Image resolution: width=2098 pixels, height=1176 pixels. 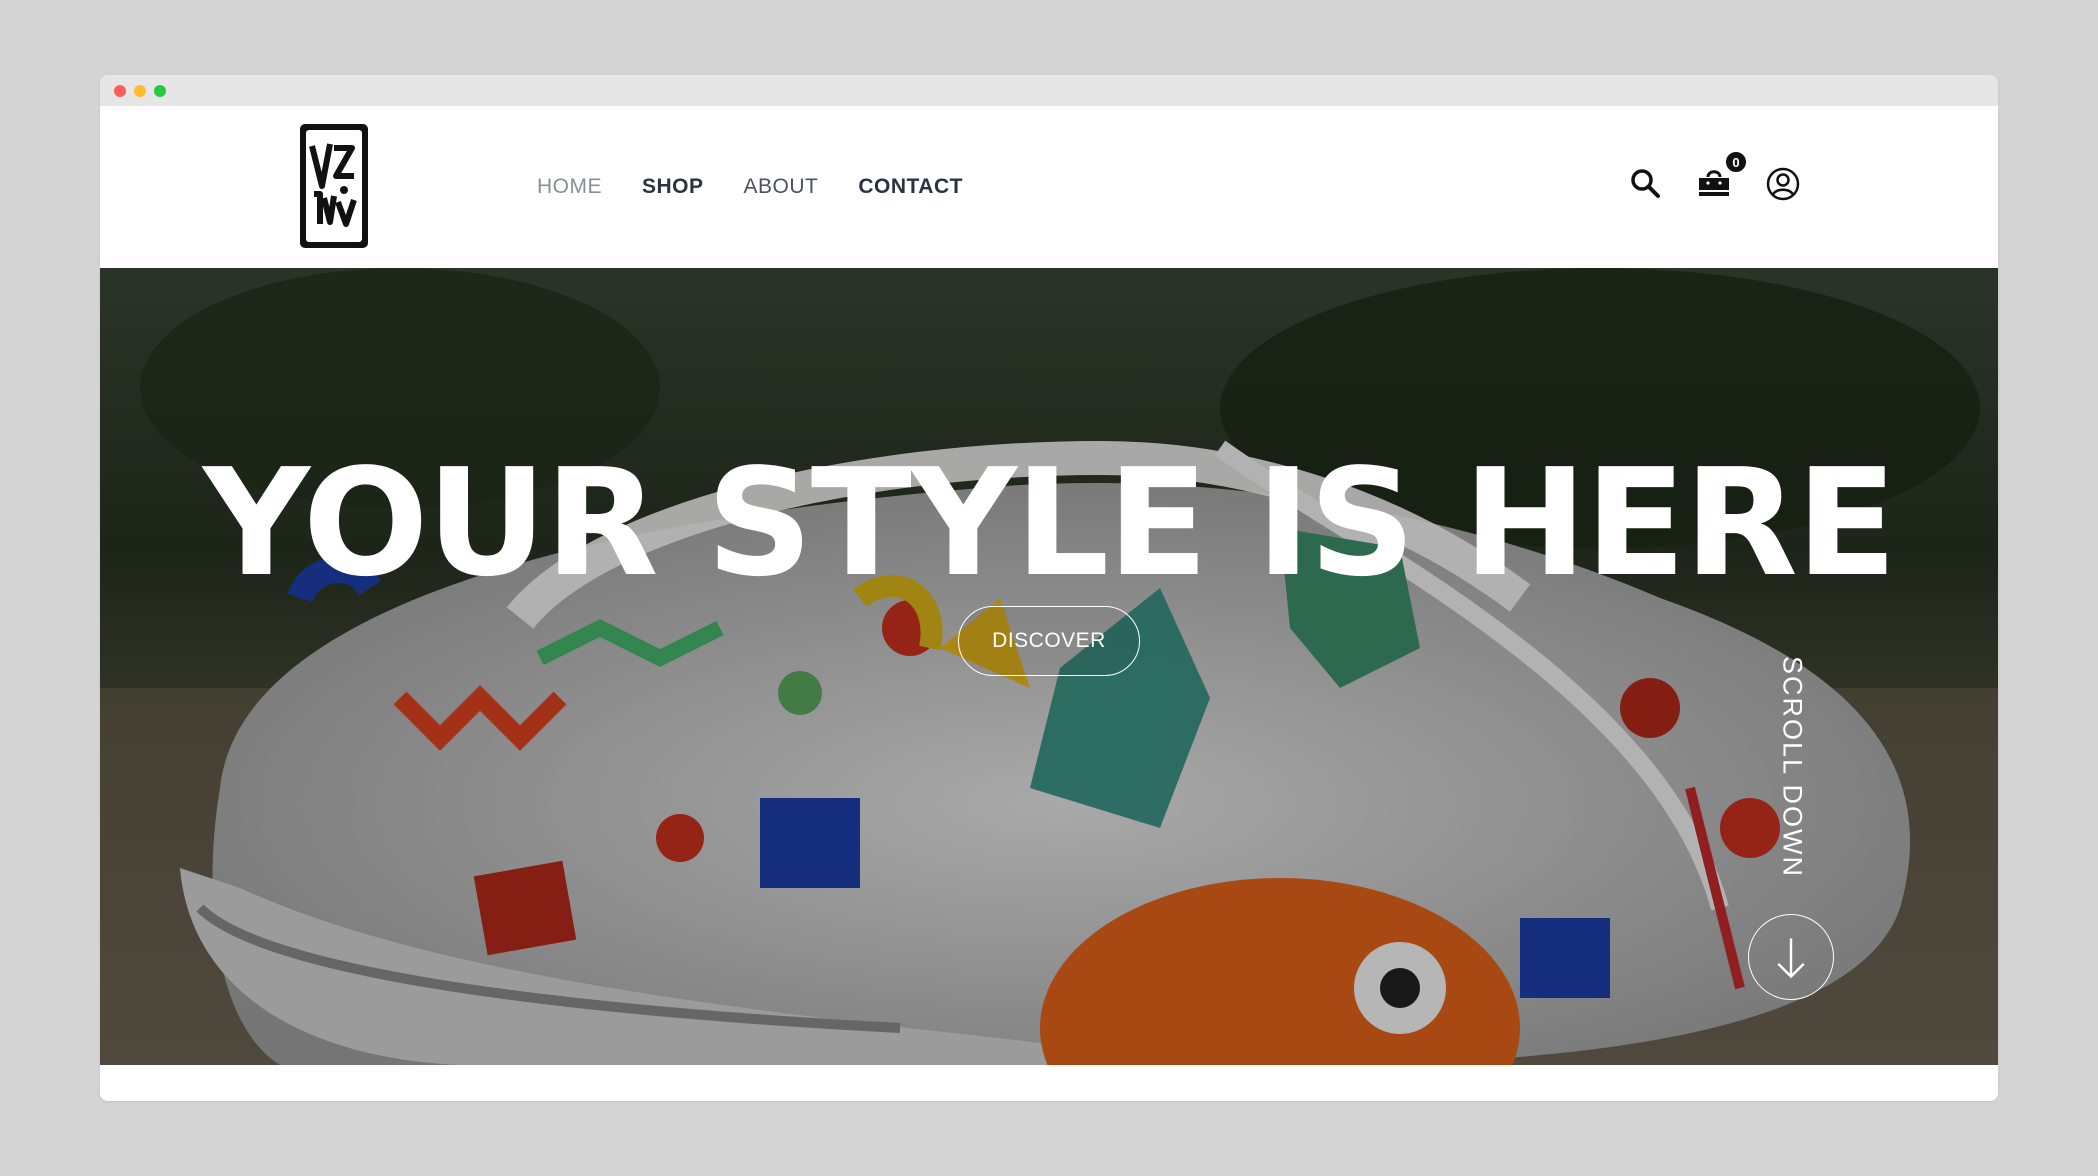 What do you see at coordinates (673, 187) in the screenshot?
I see `nav-shop-link: SHOP` at bounding box center [673, 187].